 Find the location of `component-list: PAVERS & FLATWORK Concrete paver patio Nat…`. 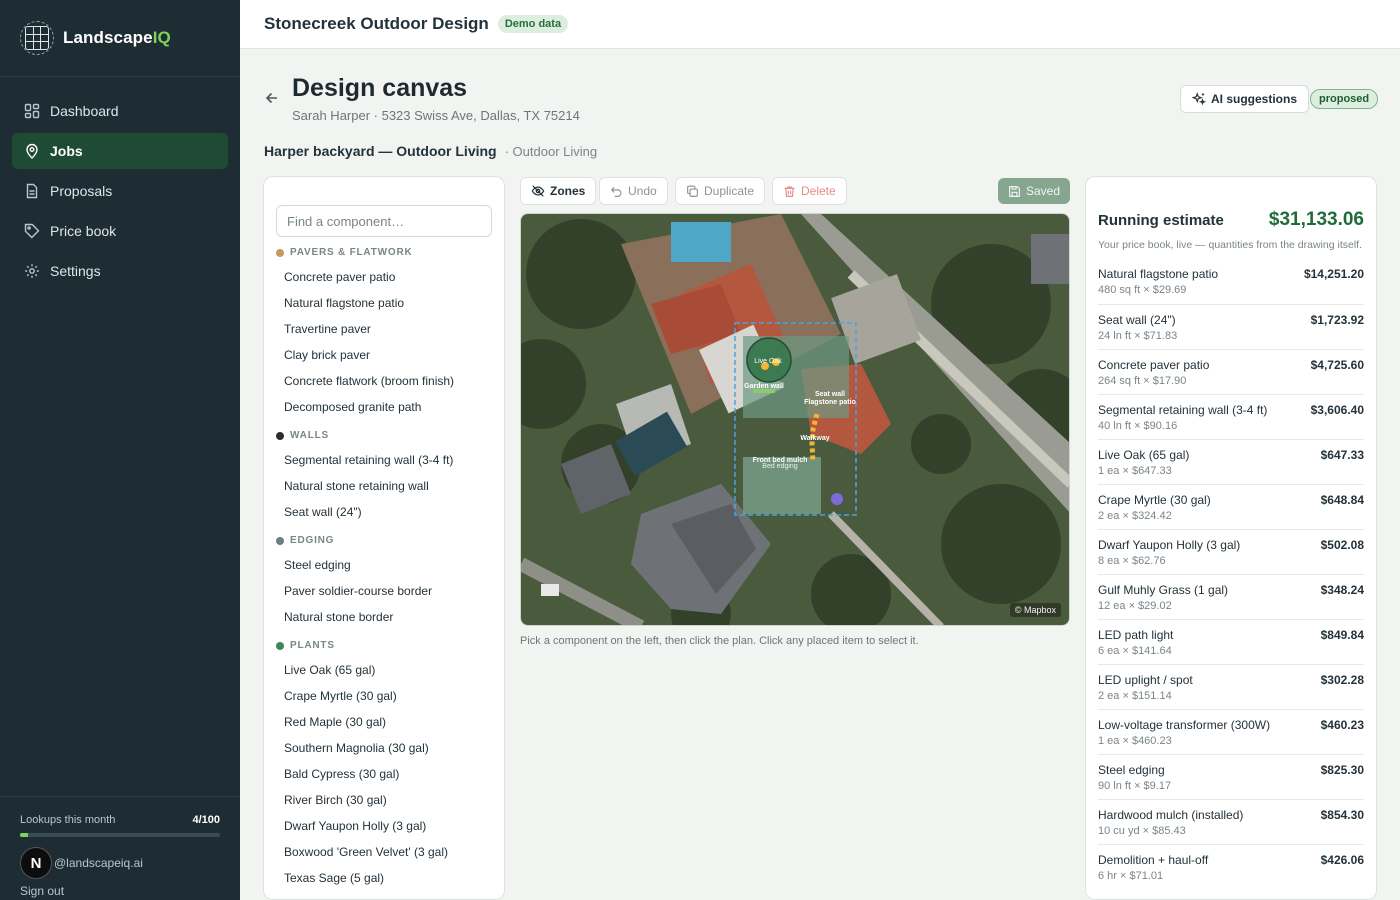

component-list: PAVERS & FLATWORK Concrete paver patio Nat… is located at coordinates (384, 569).